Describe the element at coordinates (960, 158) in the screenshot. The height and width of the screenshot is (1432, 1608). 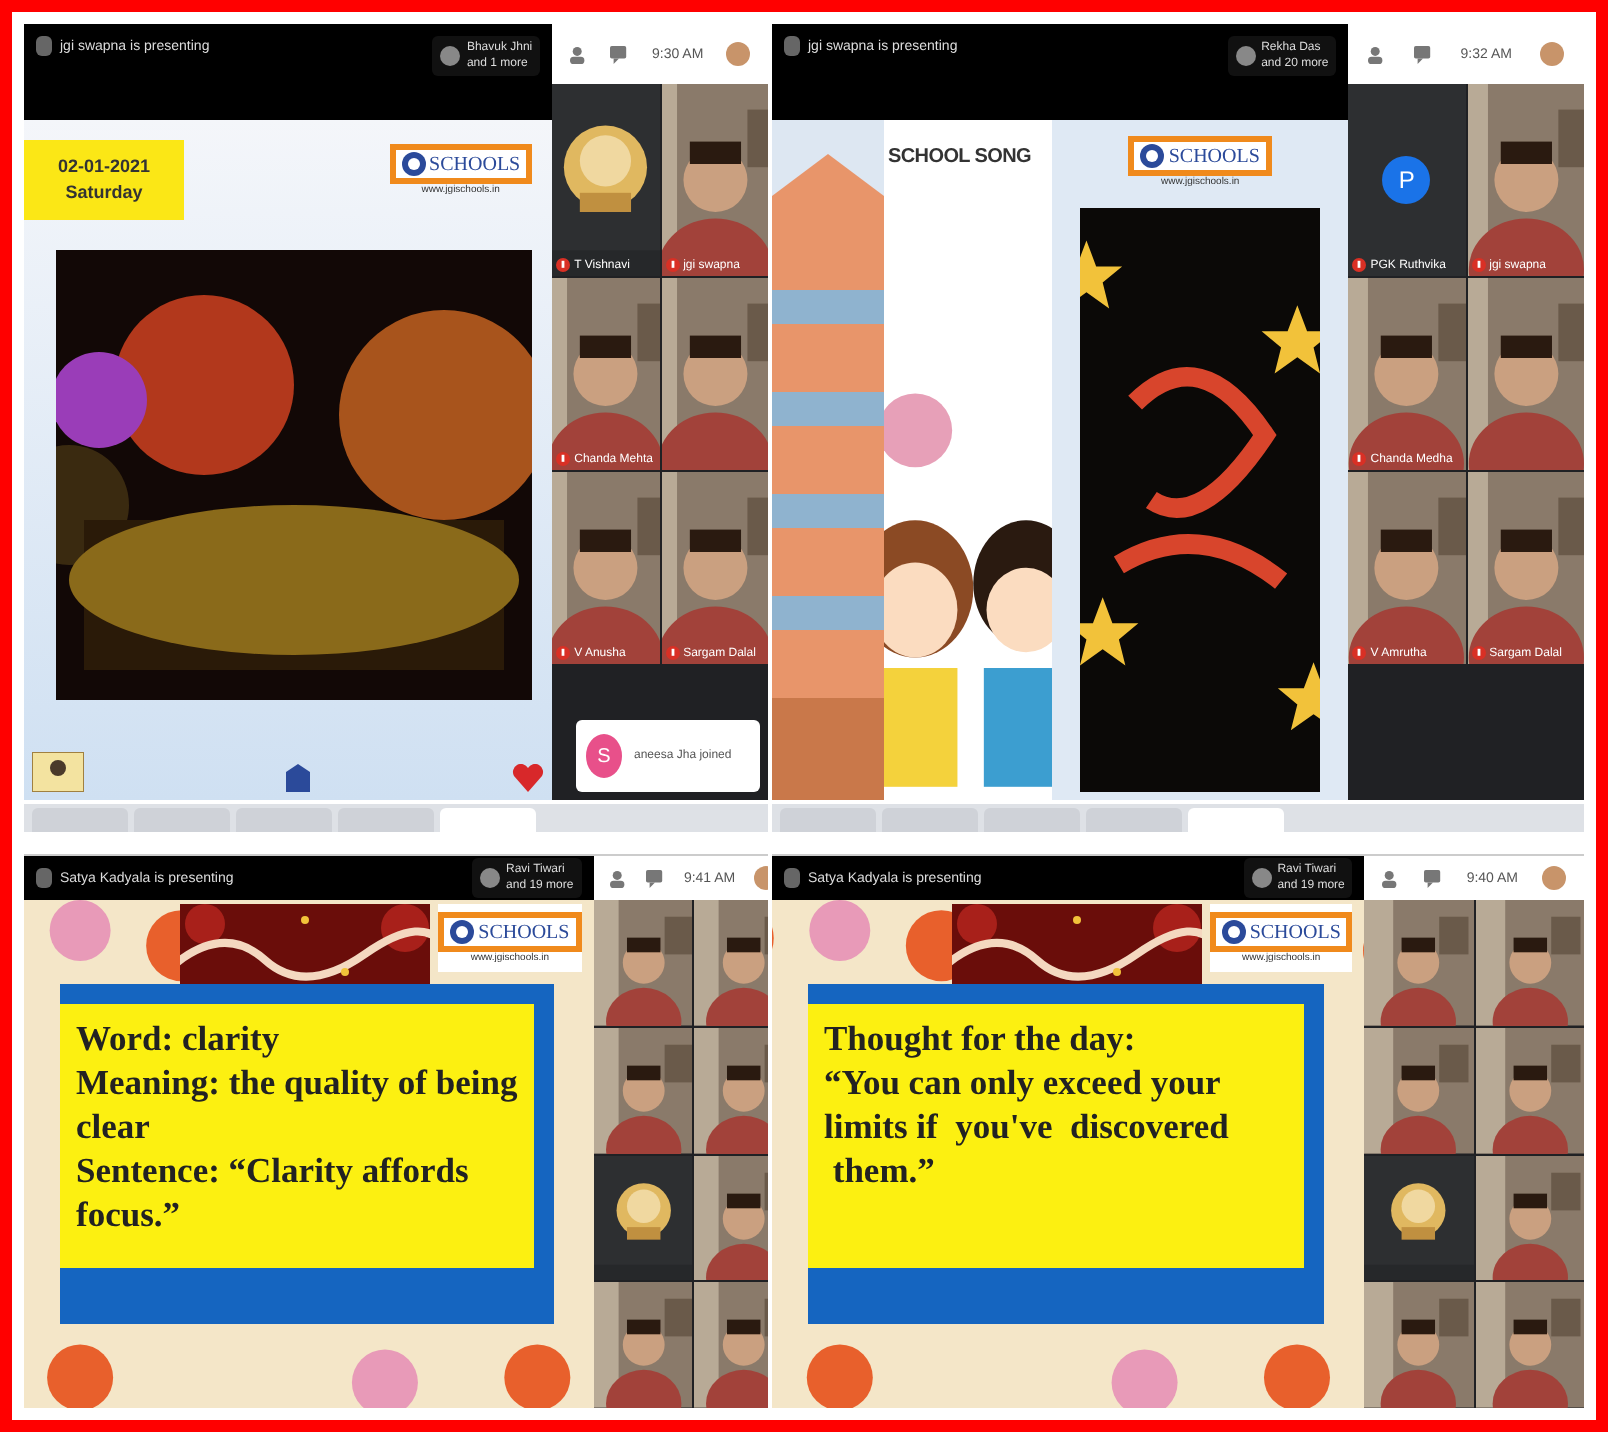
I see `slide-title: SCHOOL SONG` at that location.